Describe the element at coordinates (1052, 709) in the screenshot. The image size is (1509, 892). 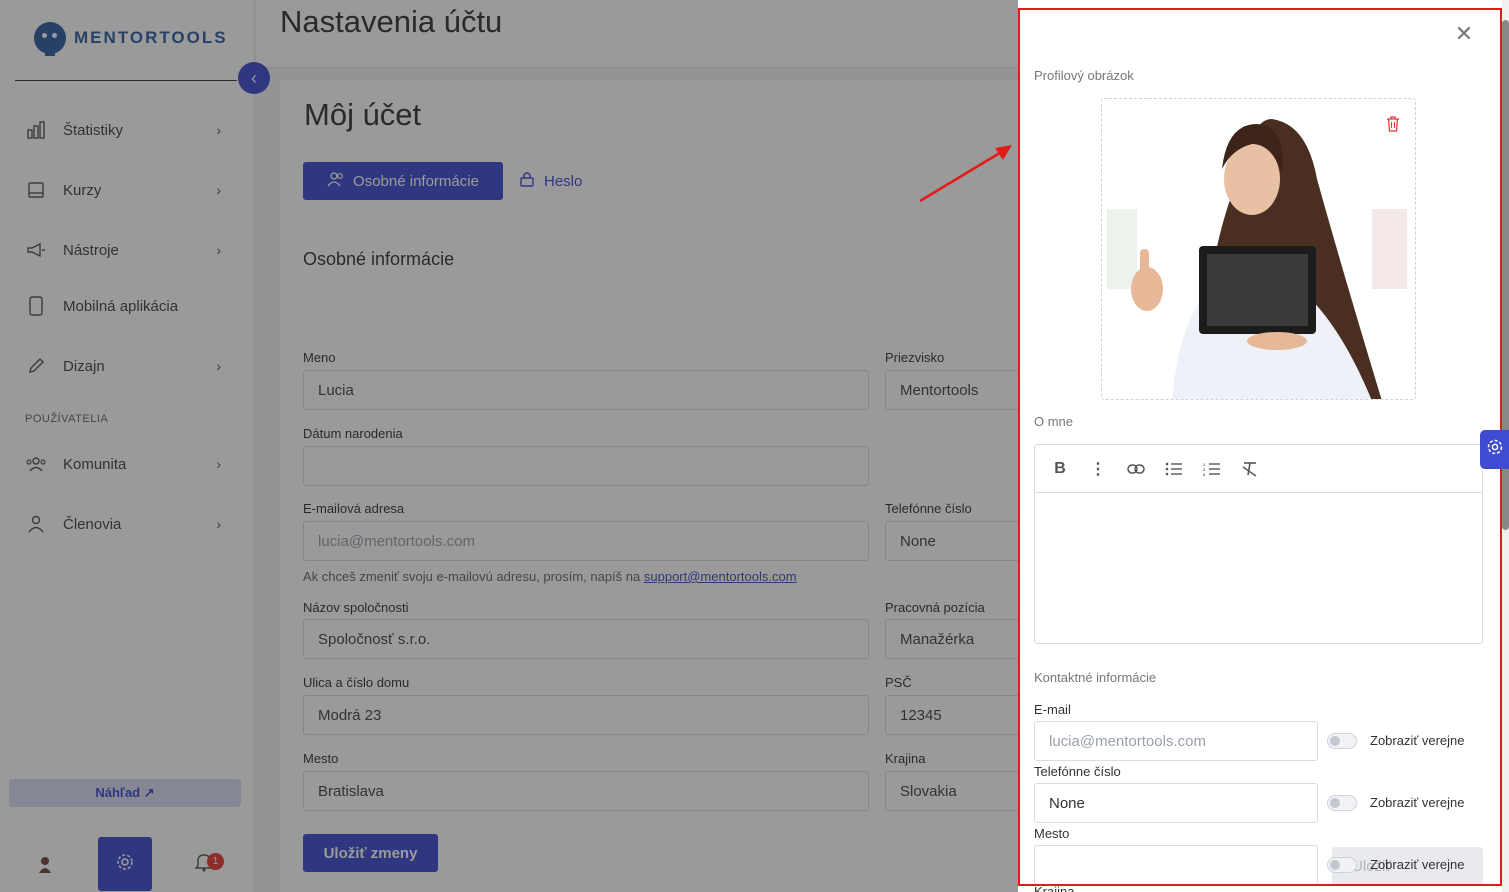
I see `drawer-email-label: E-mail` at that location.